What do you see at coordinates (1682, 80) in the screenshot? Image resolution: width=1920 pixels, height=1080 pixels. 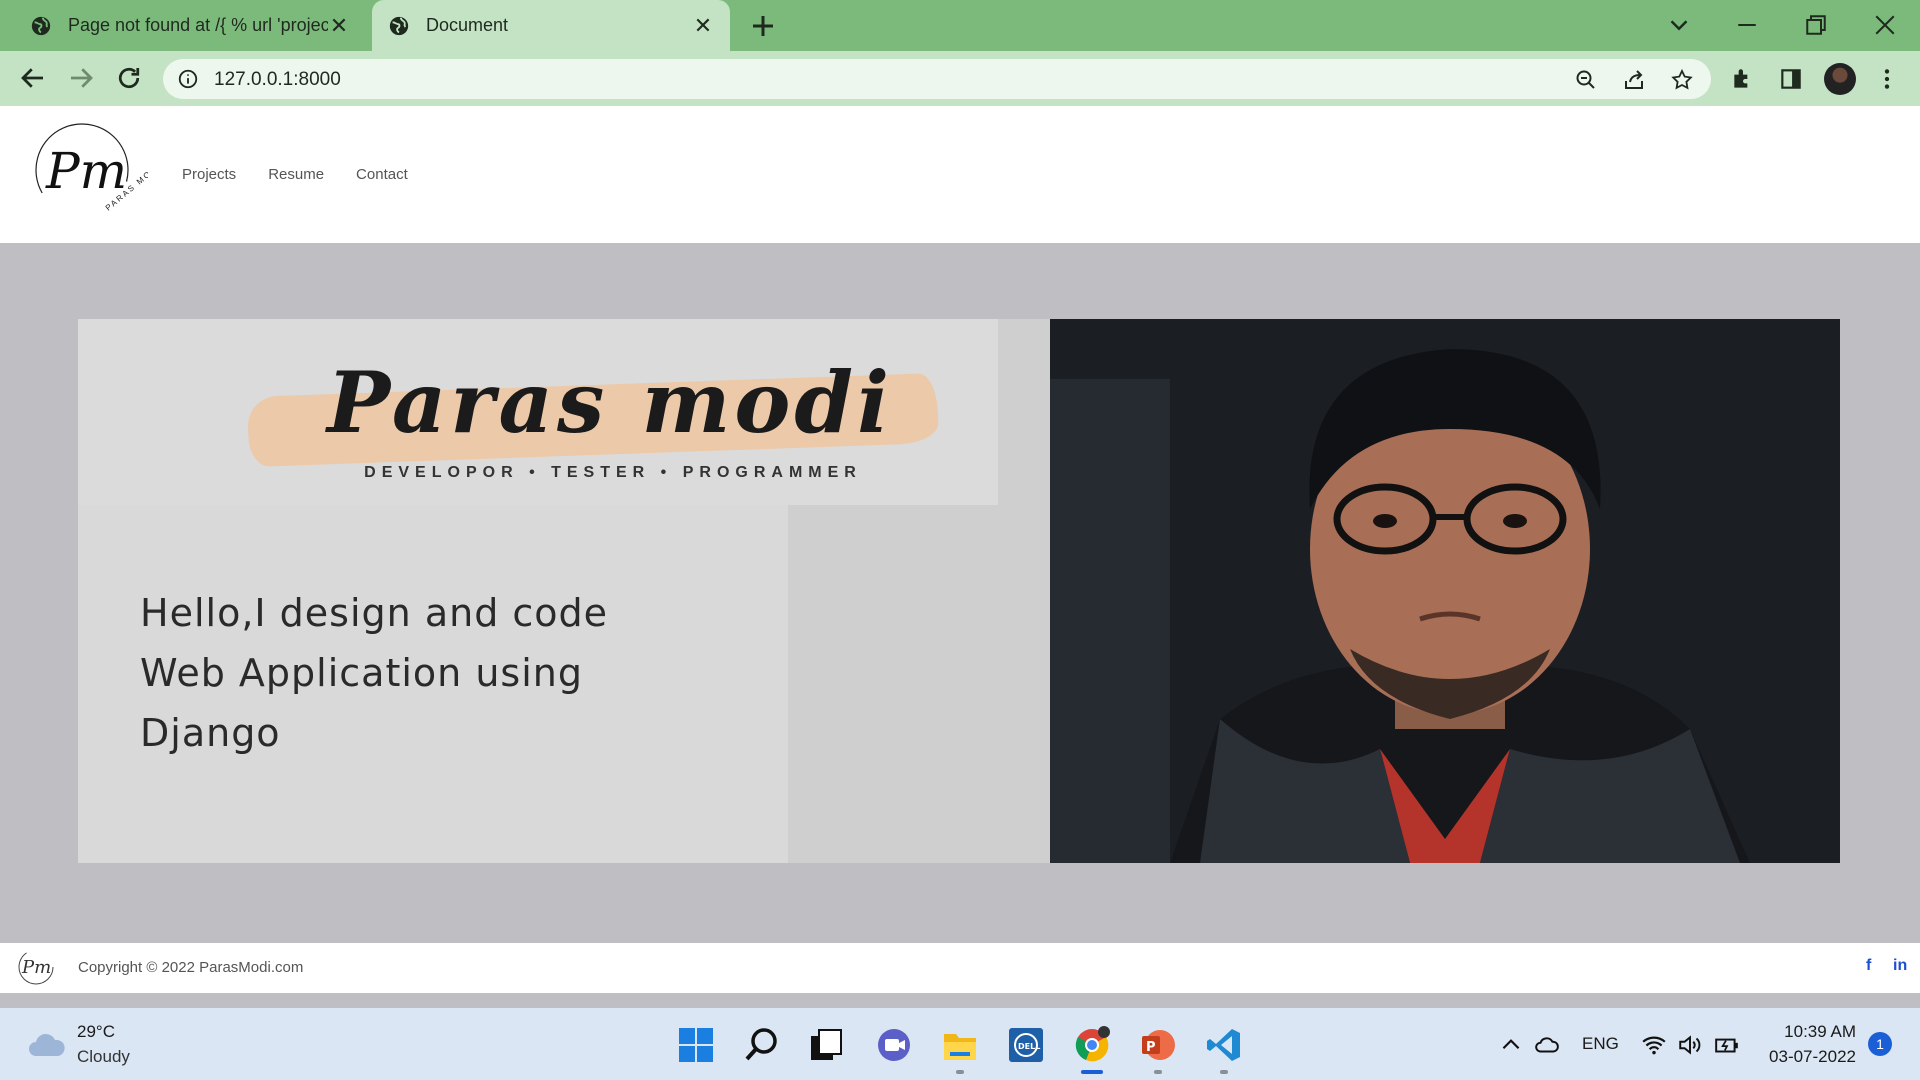 I see `bookmark-star-icon` at bounding box center [1682, 80].